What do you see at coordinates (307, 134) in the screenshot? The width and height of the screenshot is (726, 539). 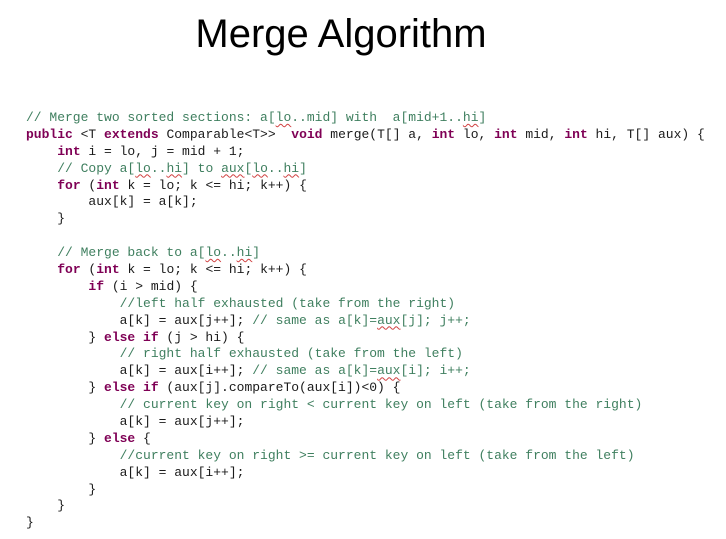 I see `code-keyword: void` at bounding box center [307, 134].